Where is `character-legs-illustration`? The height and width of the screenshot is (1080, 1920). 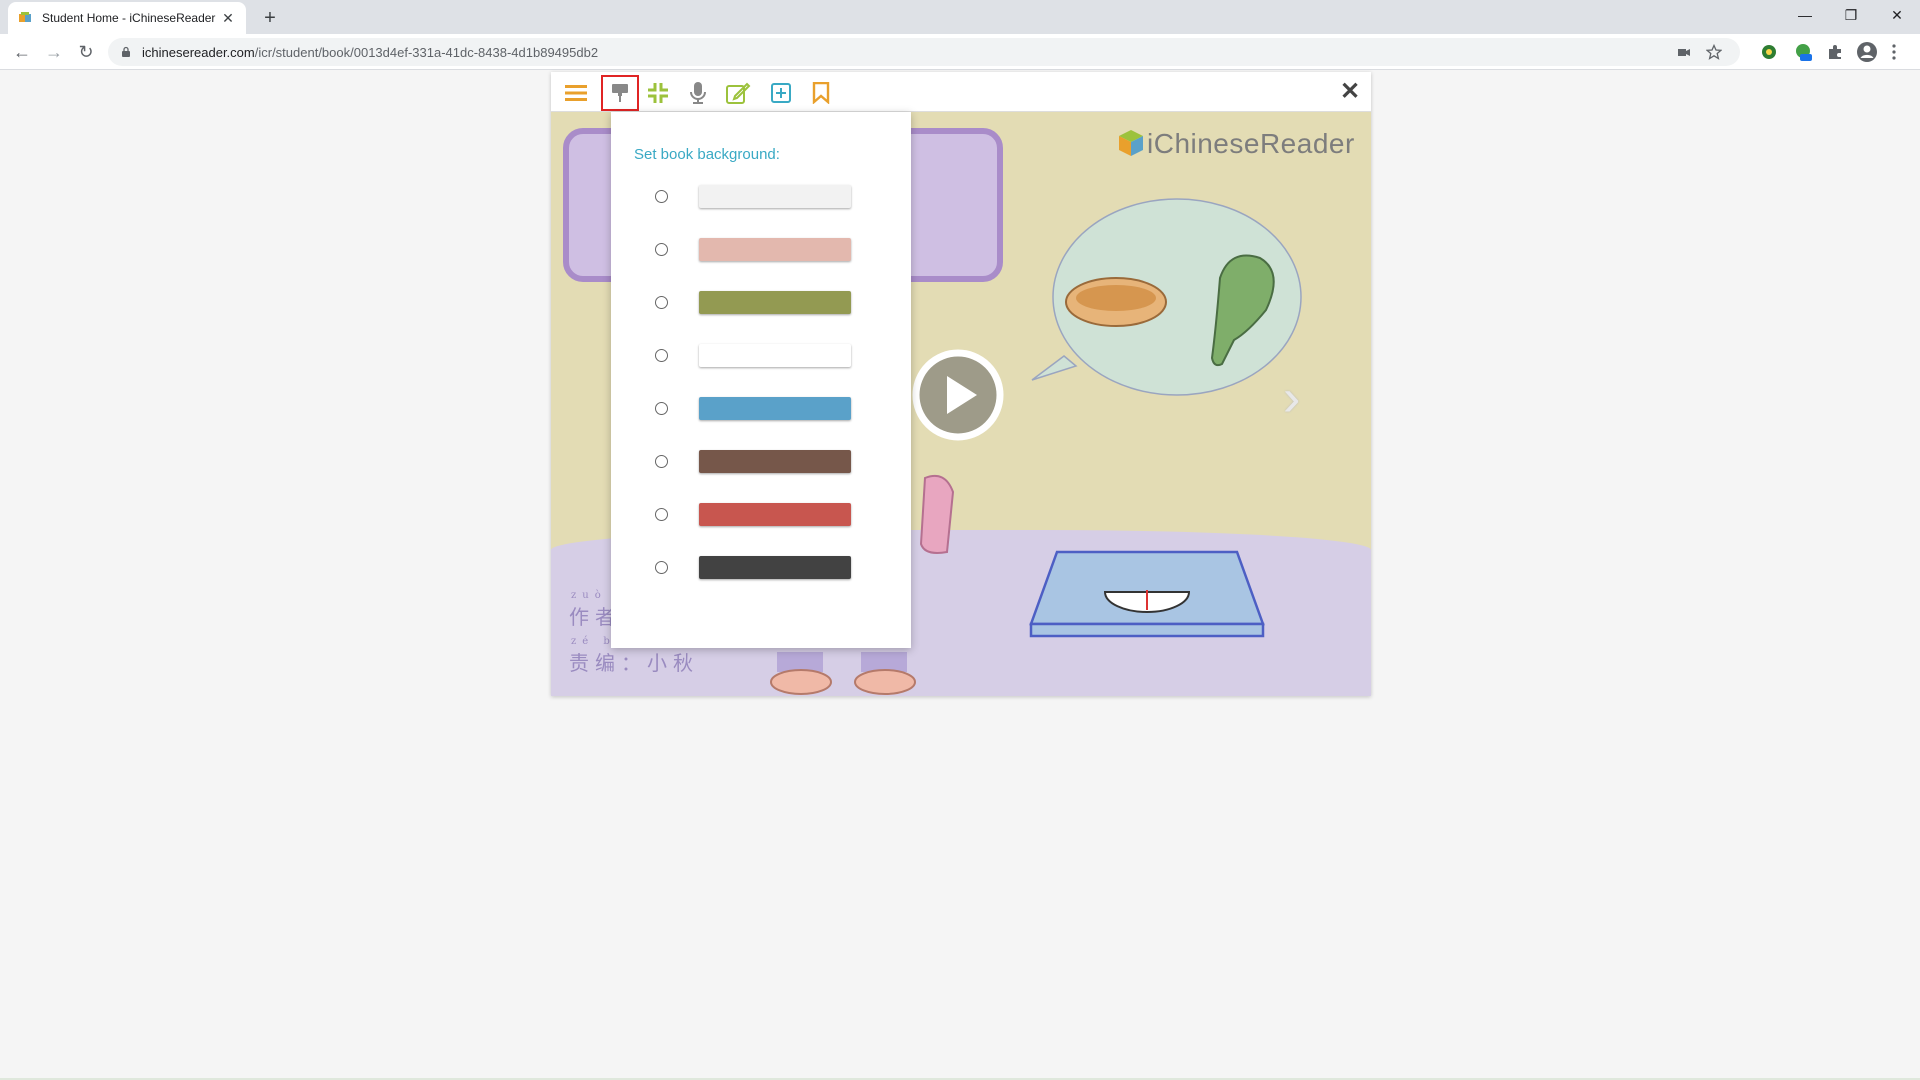 character-legs-illustration is located at coordinates (843, 673).